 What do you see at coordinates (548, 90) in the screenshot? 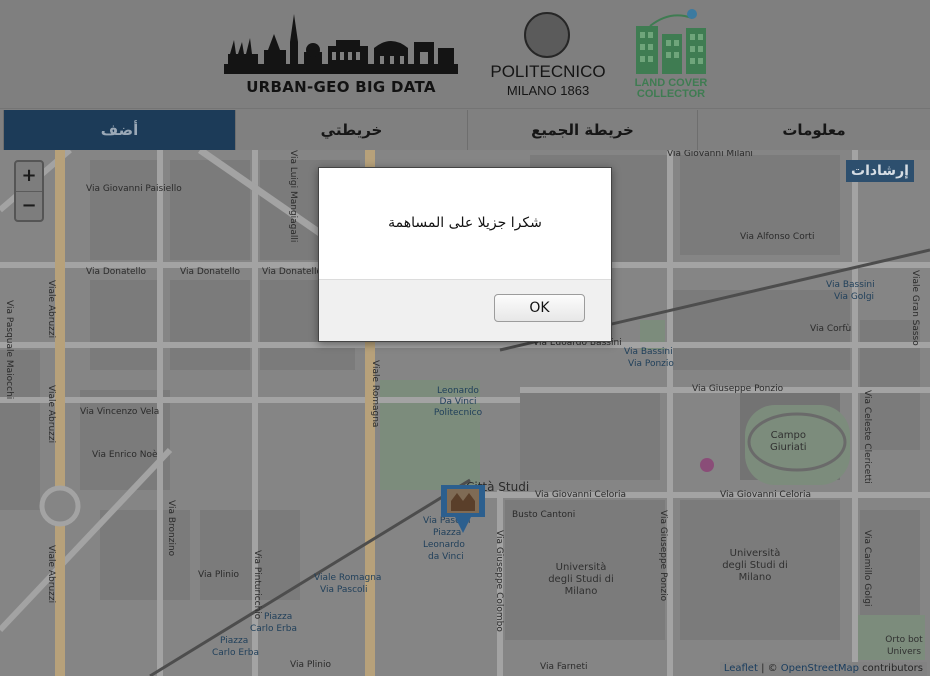
I see `politecnico-subtitle: MILANO 1863` at bounding box center [548, 90].